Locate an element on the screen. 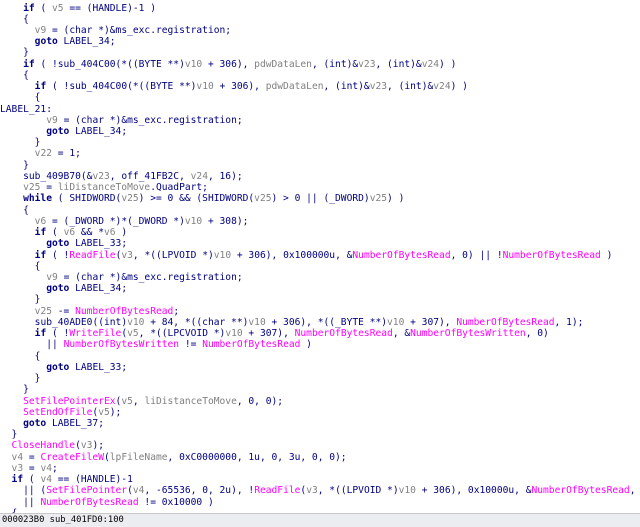  code-token: LABEL_21: is located at coordinates (26, 109).